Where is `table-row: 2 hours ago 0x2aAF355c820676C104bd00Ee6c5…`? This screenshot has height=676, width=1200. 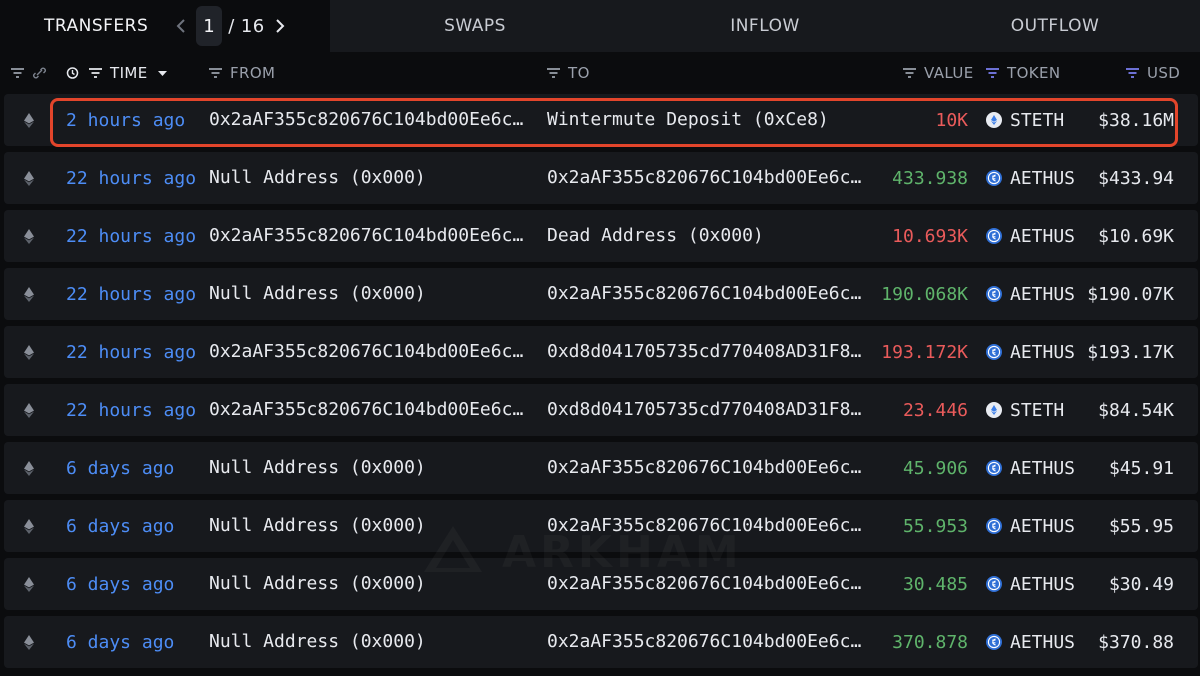 table-row: 2 hours ago 0x2aAF355c820676C104bd00Ee6c5… is located at coordinates (601, 120).